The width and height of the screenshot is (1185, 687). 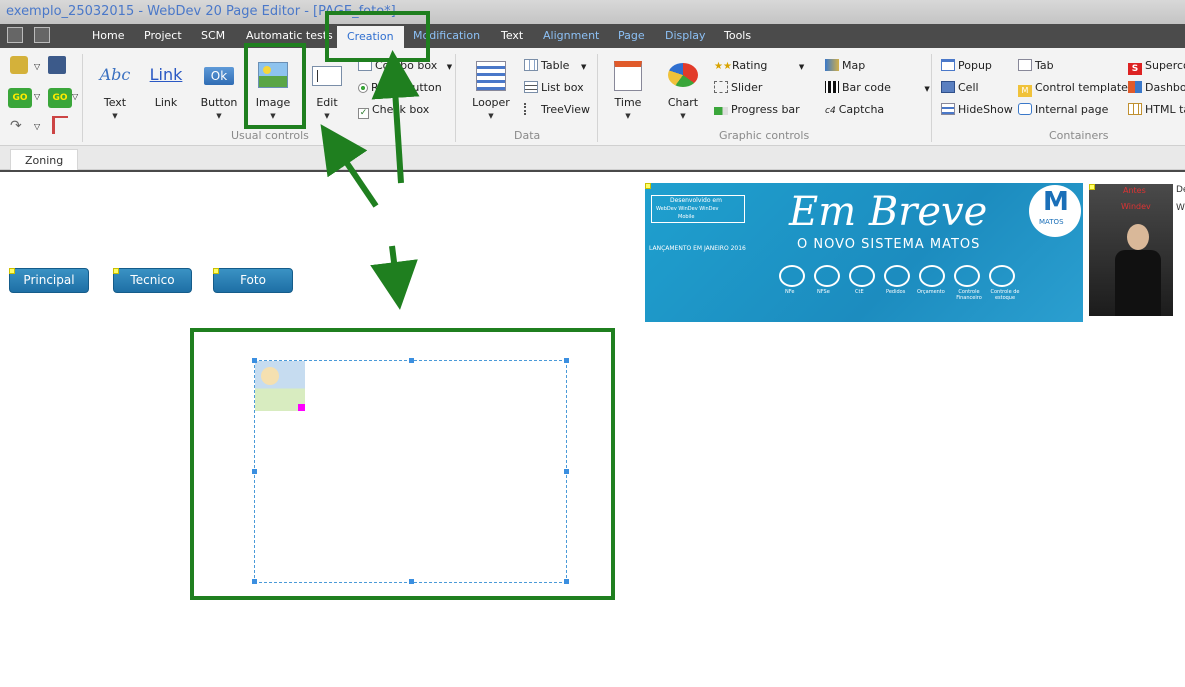 I want to click on captcha-control: c4 Captcha, so click(x=854, y=110).